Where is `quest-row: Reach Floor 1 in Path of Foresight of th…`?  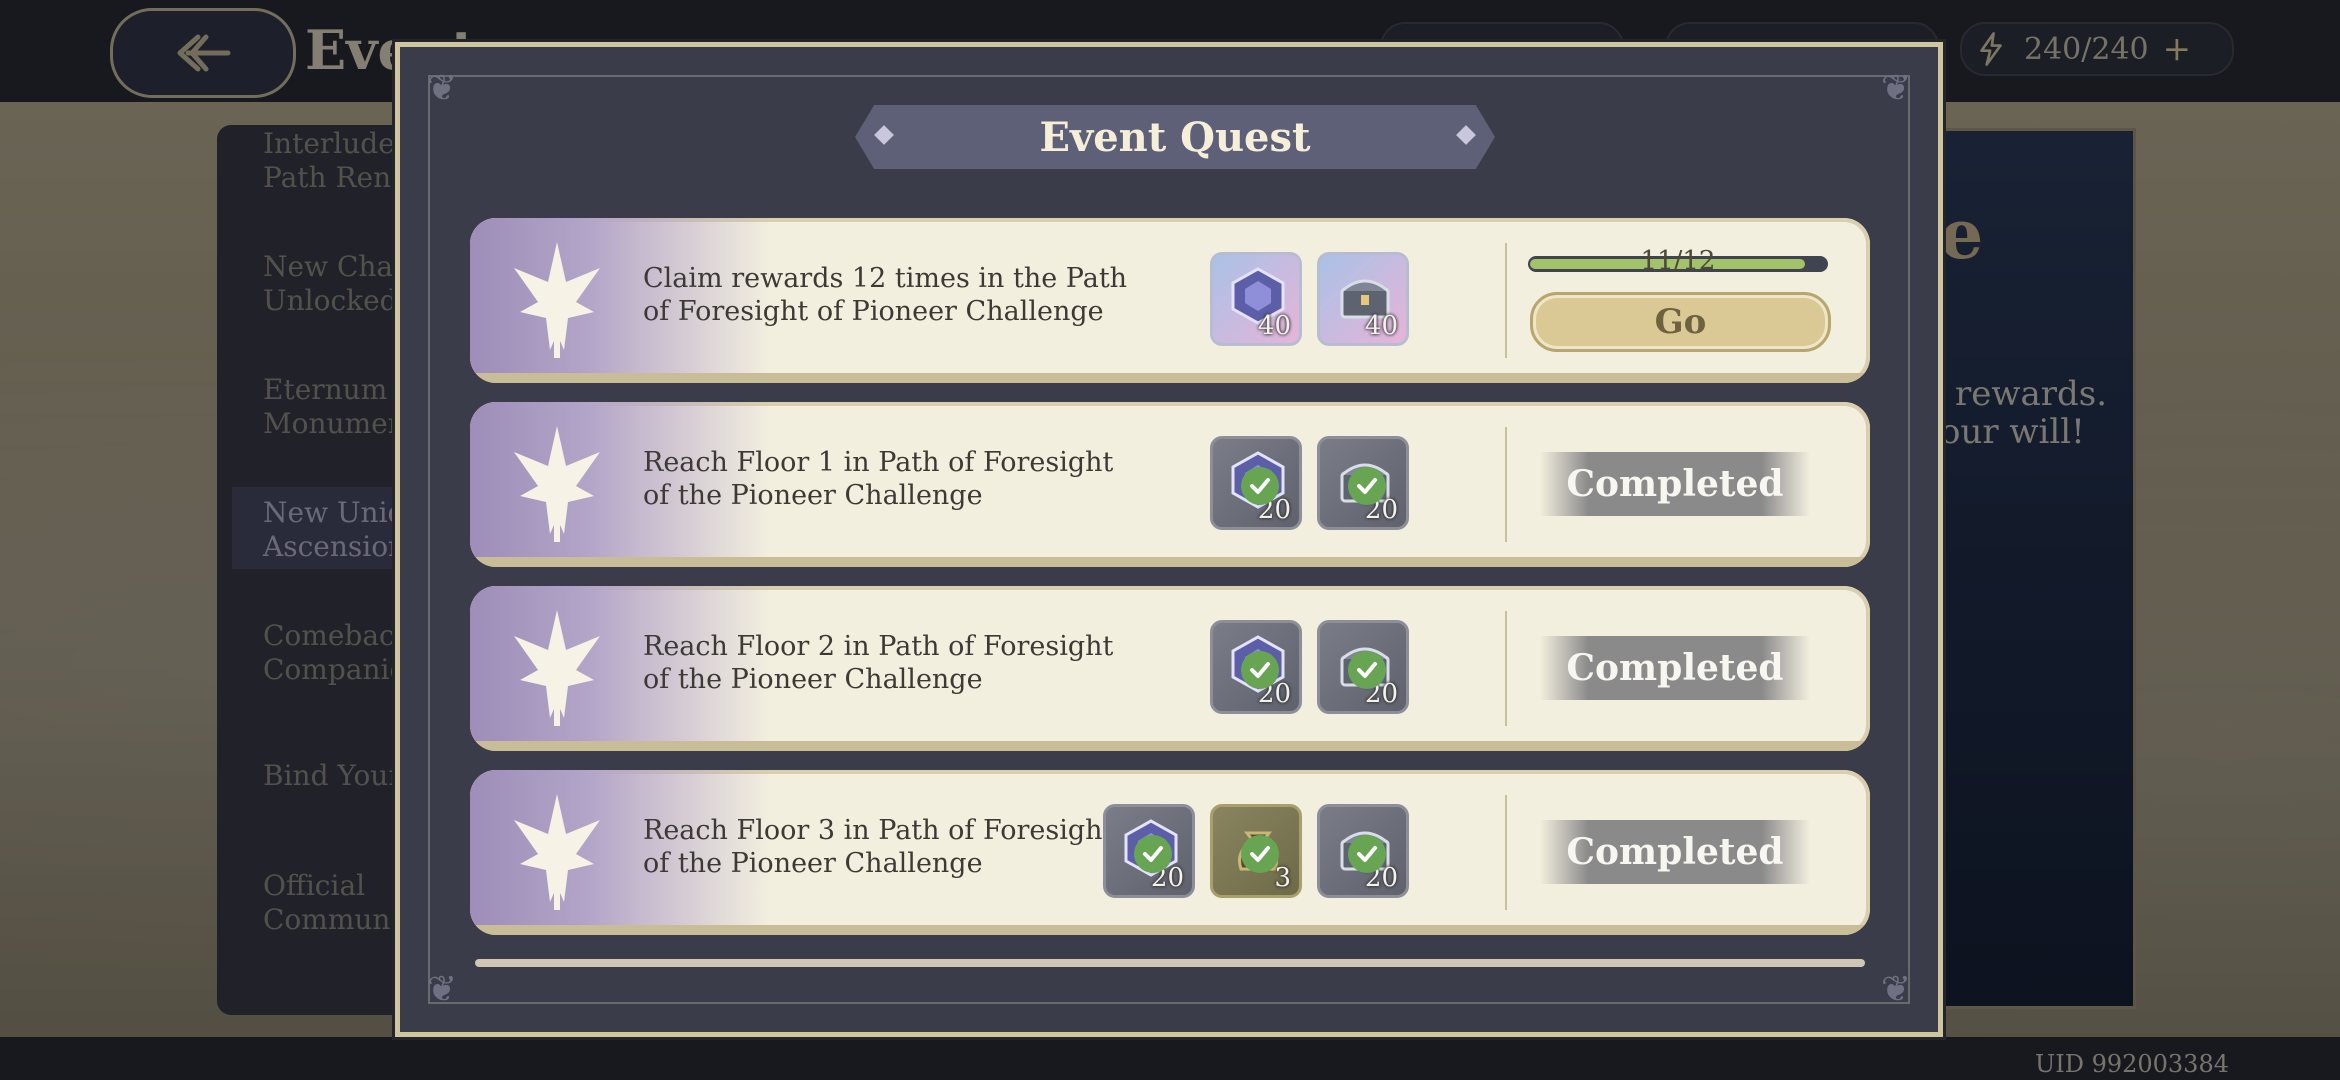
quest-row: Reach Floor 1 in Path of Foresight of th… is located at coordinates (1170, 484).